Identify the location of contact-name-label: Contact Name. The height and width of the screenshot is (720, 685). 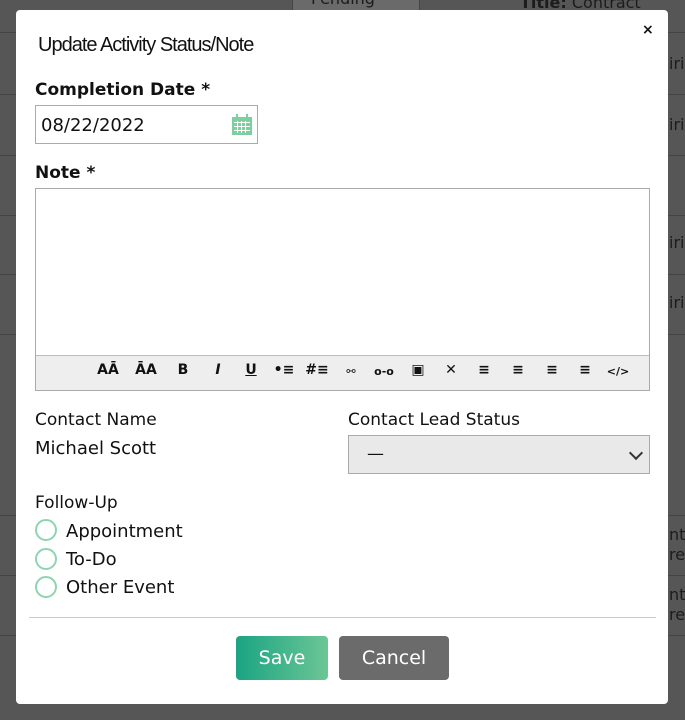
(96, 420).